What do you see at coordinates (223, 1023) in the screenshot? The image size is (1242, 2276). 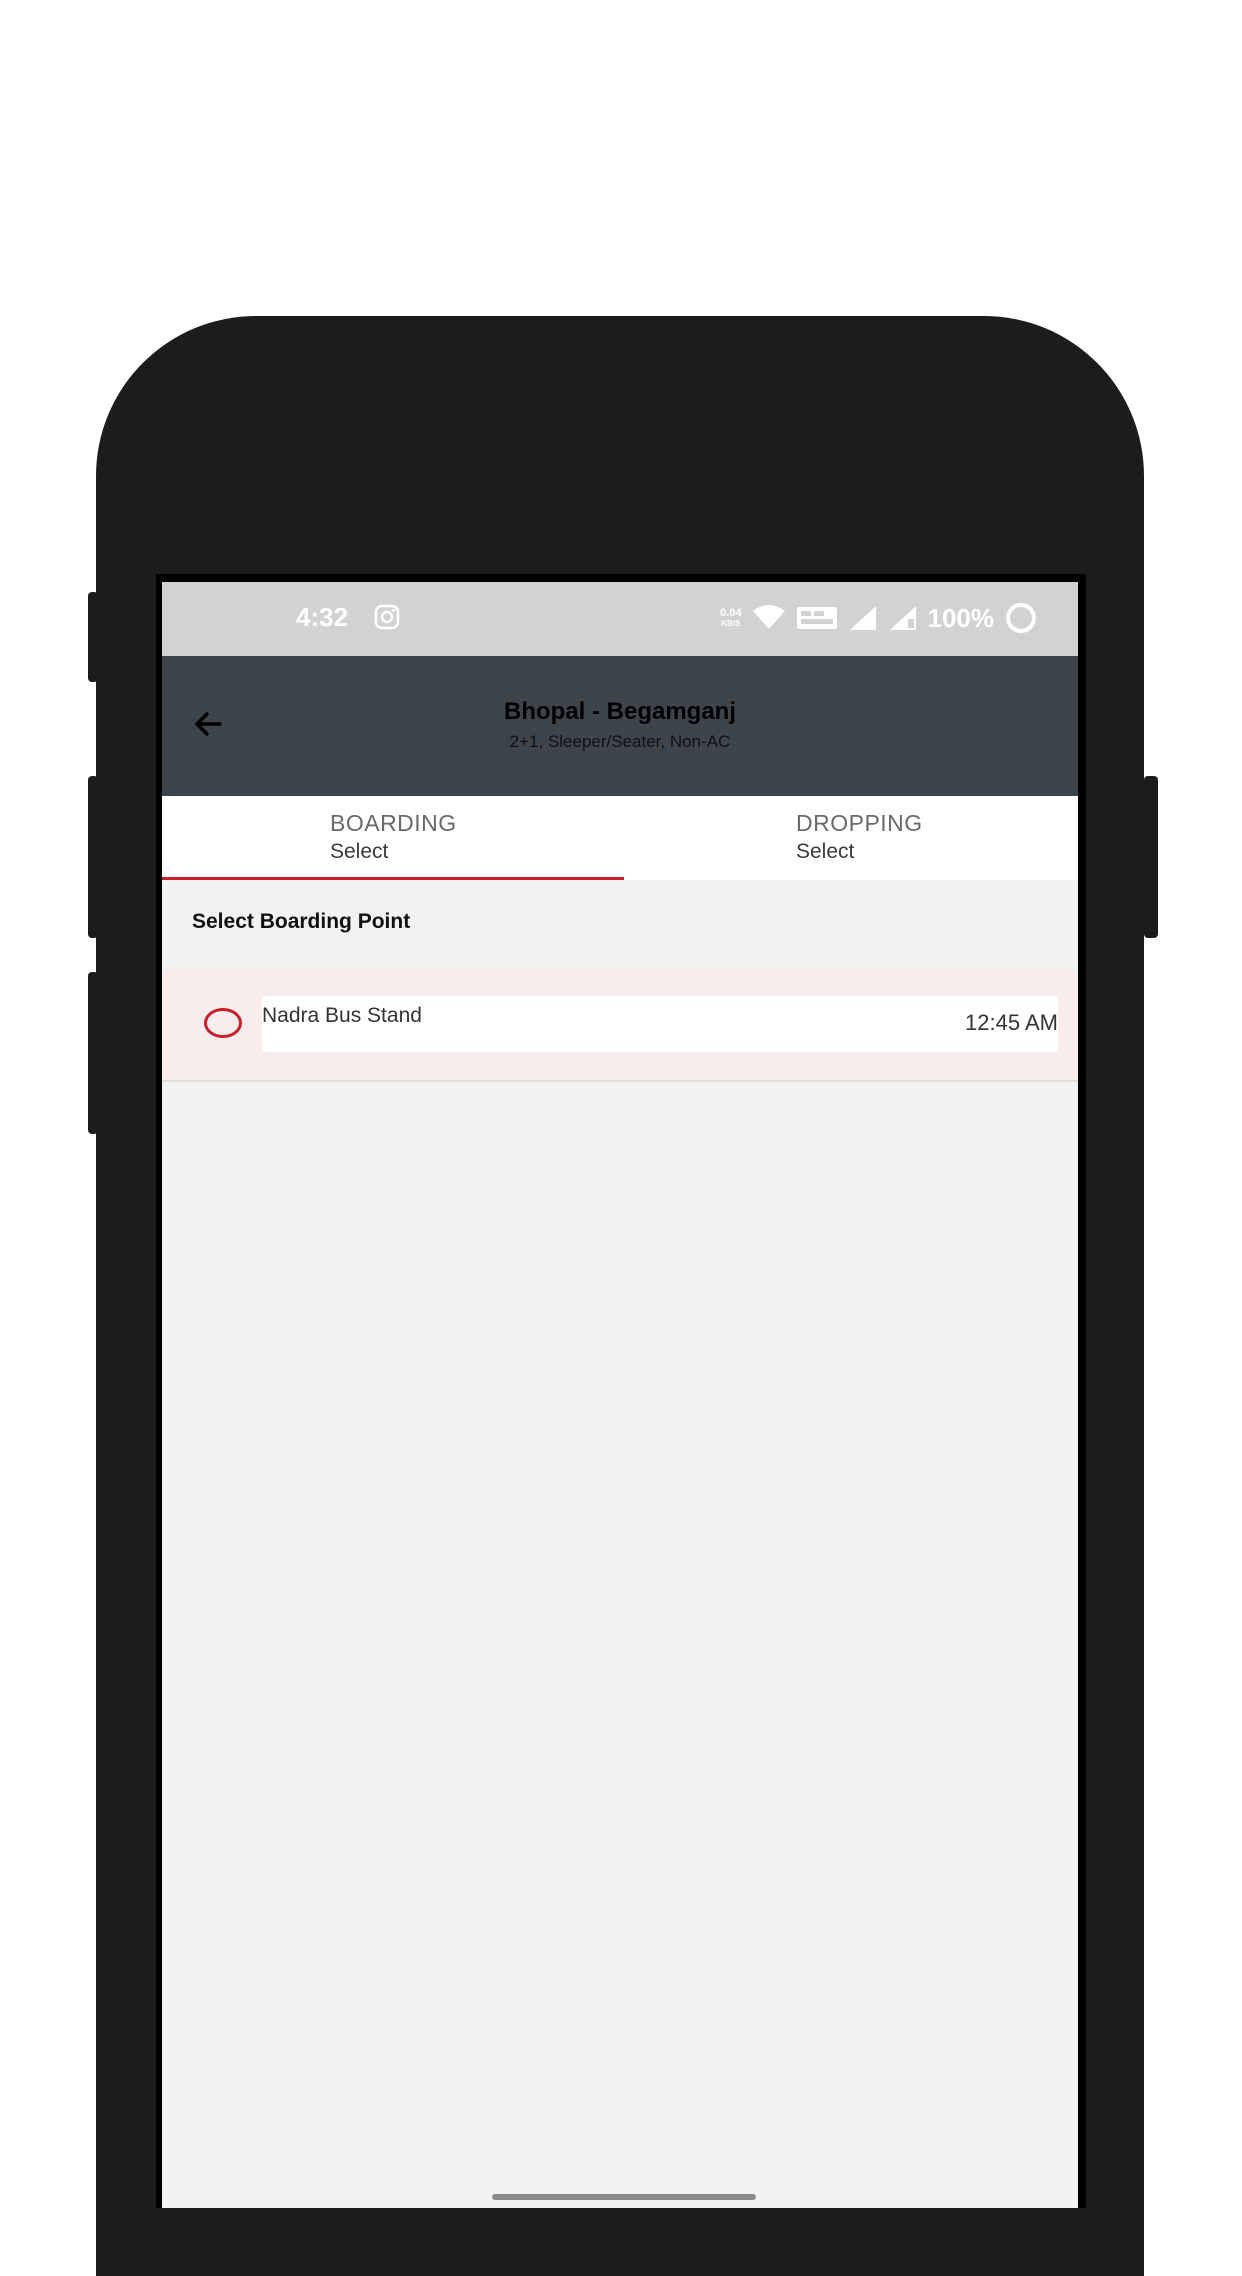 I see `radio-button` at bounding box center [223, 1023].